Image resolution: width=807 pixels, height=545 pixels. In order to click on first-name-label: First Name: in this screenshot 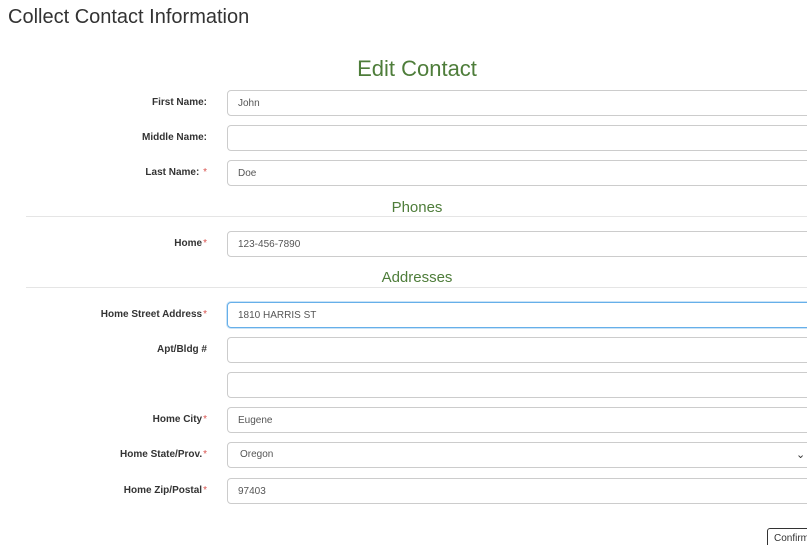, I will do `click(179, 102)`.